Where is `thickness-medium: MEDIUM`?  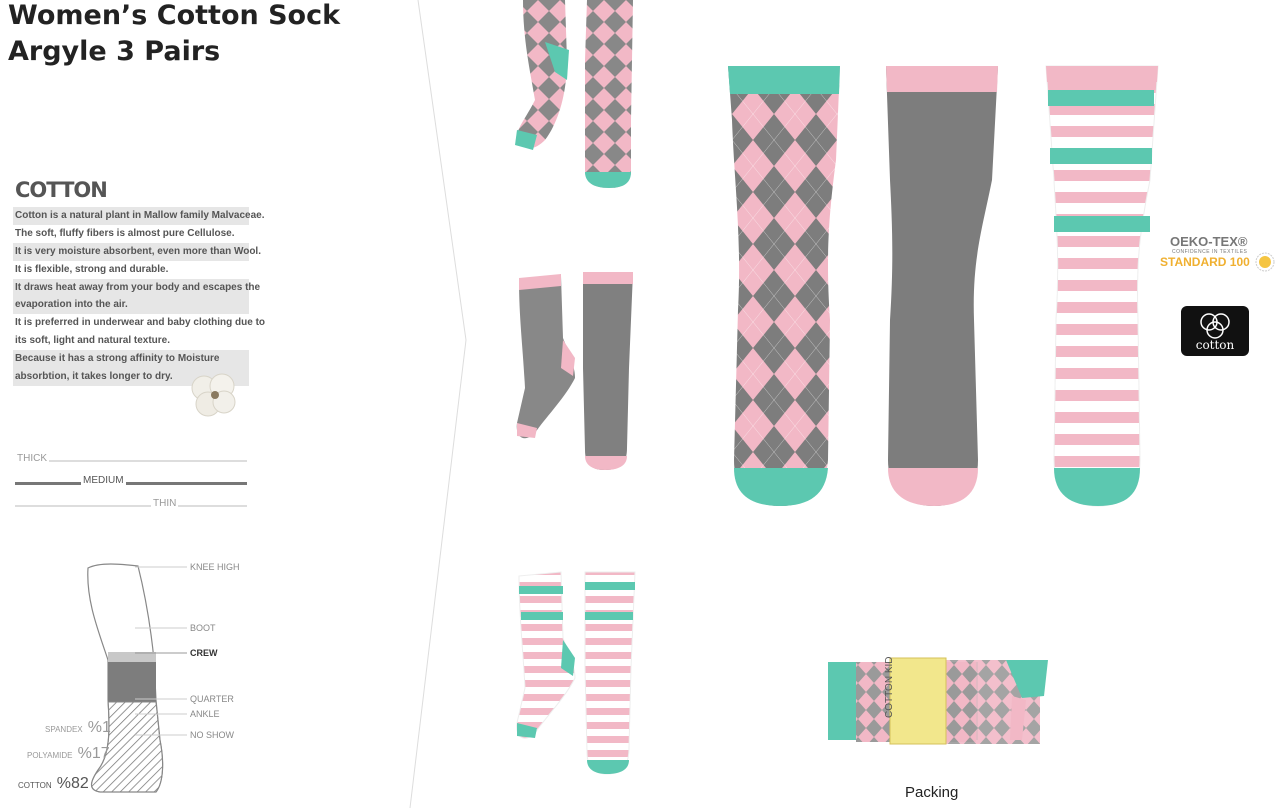
thickness-medium: MEDIUM is located at coordinates (131, 482).